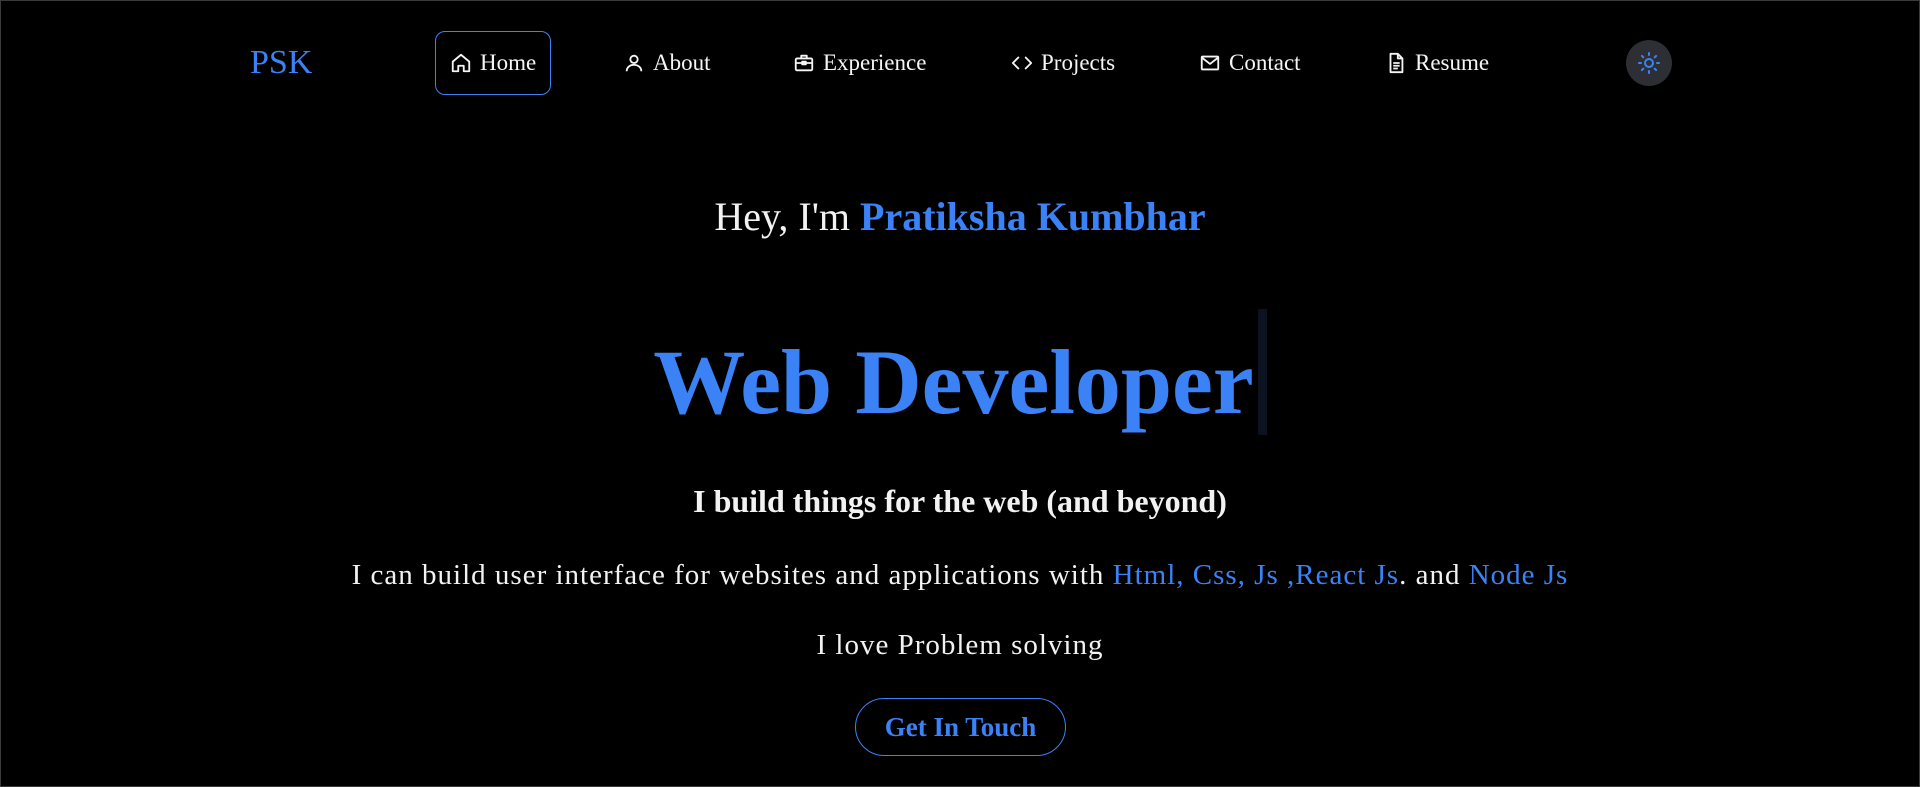  What do you see at coordinates (1262, 372) in the screenshot?
I see `typing-cursor` at bounding box center [1262, 372].